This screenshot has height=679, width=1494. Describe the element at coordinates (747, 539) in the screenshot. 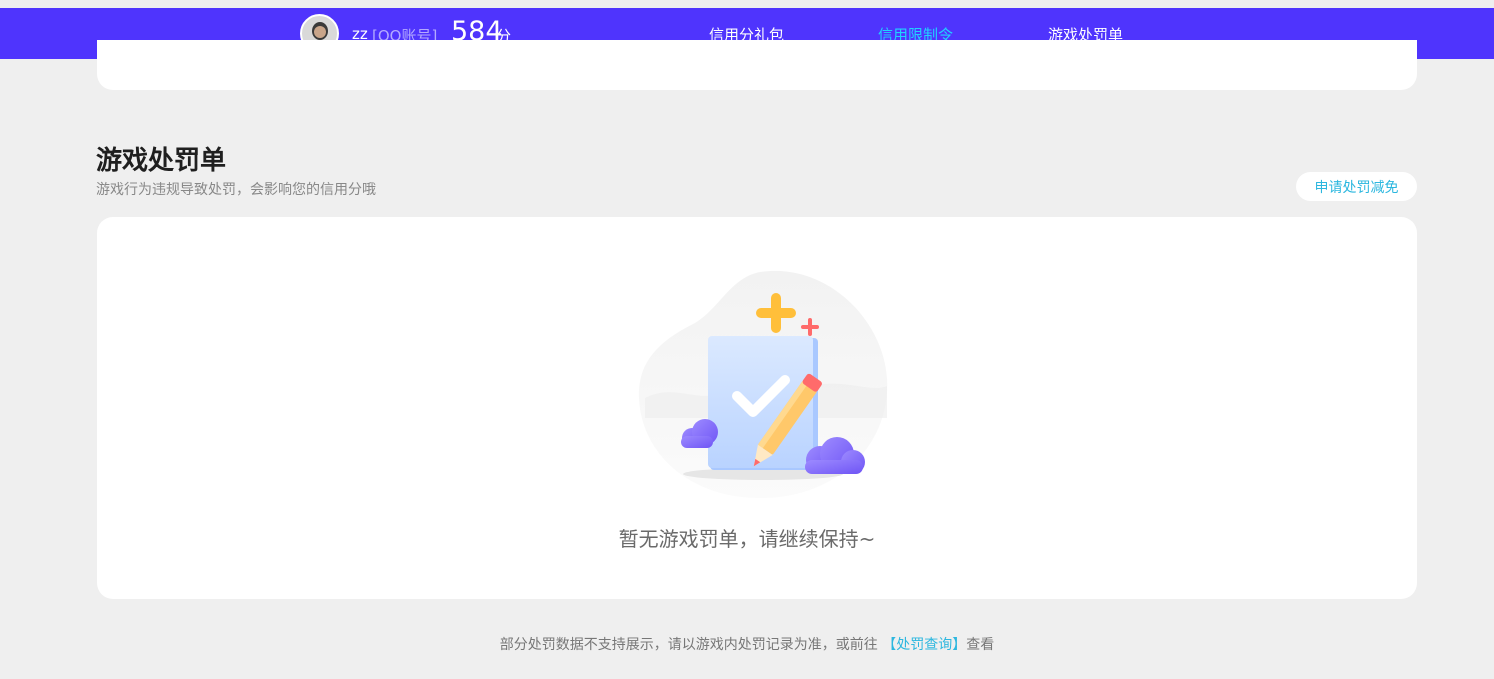

I see `empty-state-message: 暂无游戏罚单，请继续保持~` at that location.